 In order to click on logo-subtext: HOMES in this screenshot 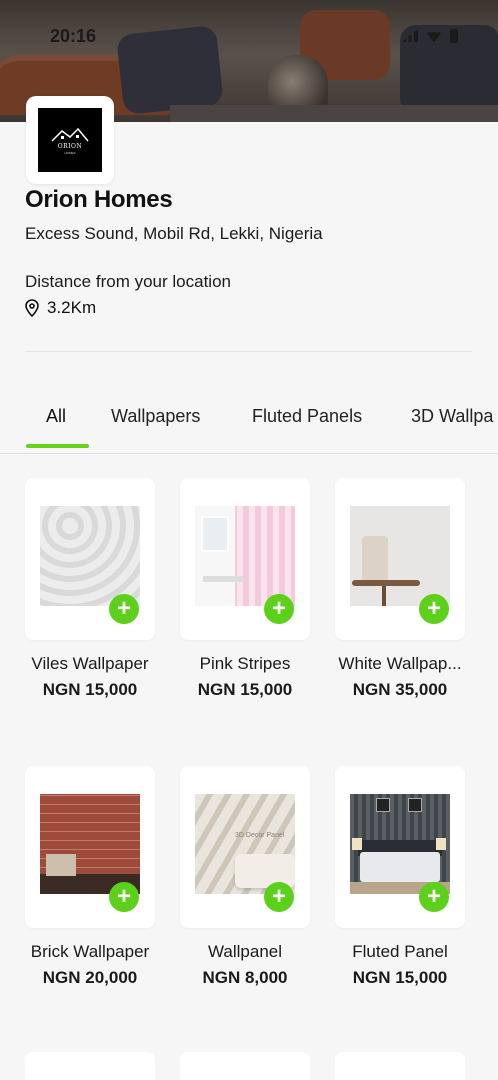, I will do `click(70, 153)`.